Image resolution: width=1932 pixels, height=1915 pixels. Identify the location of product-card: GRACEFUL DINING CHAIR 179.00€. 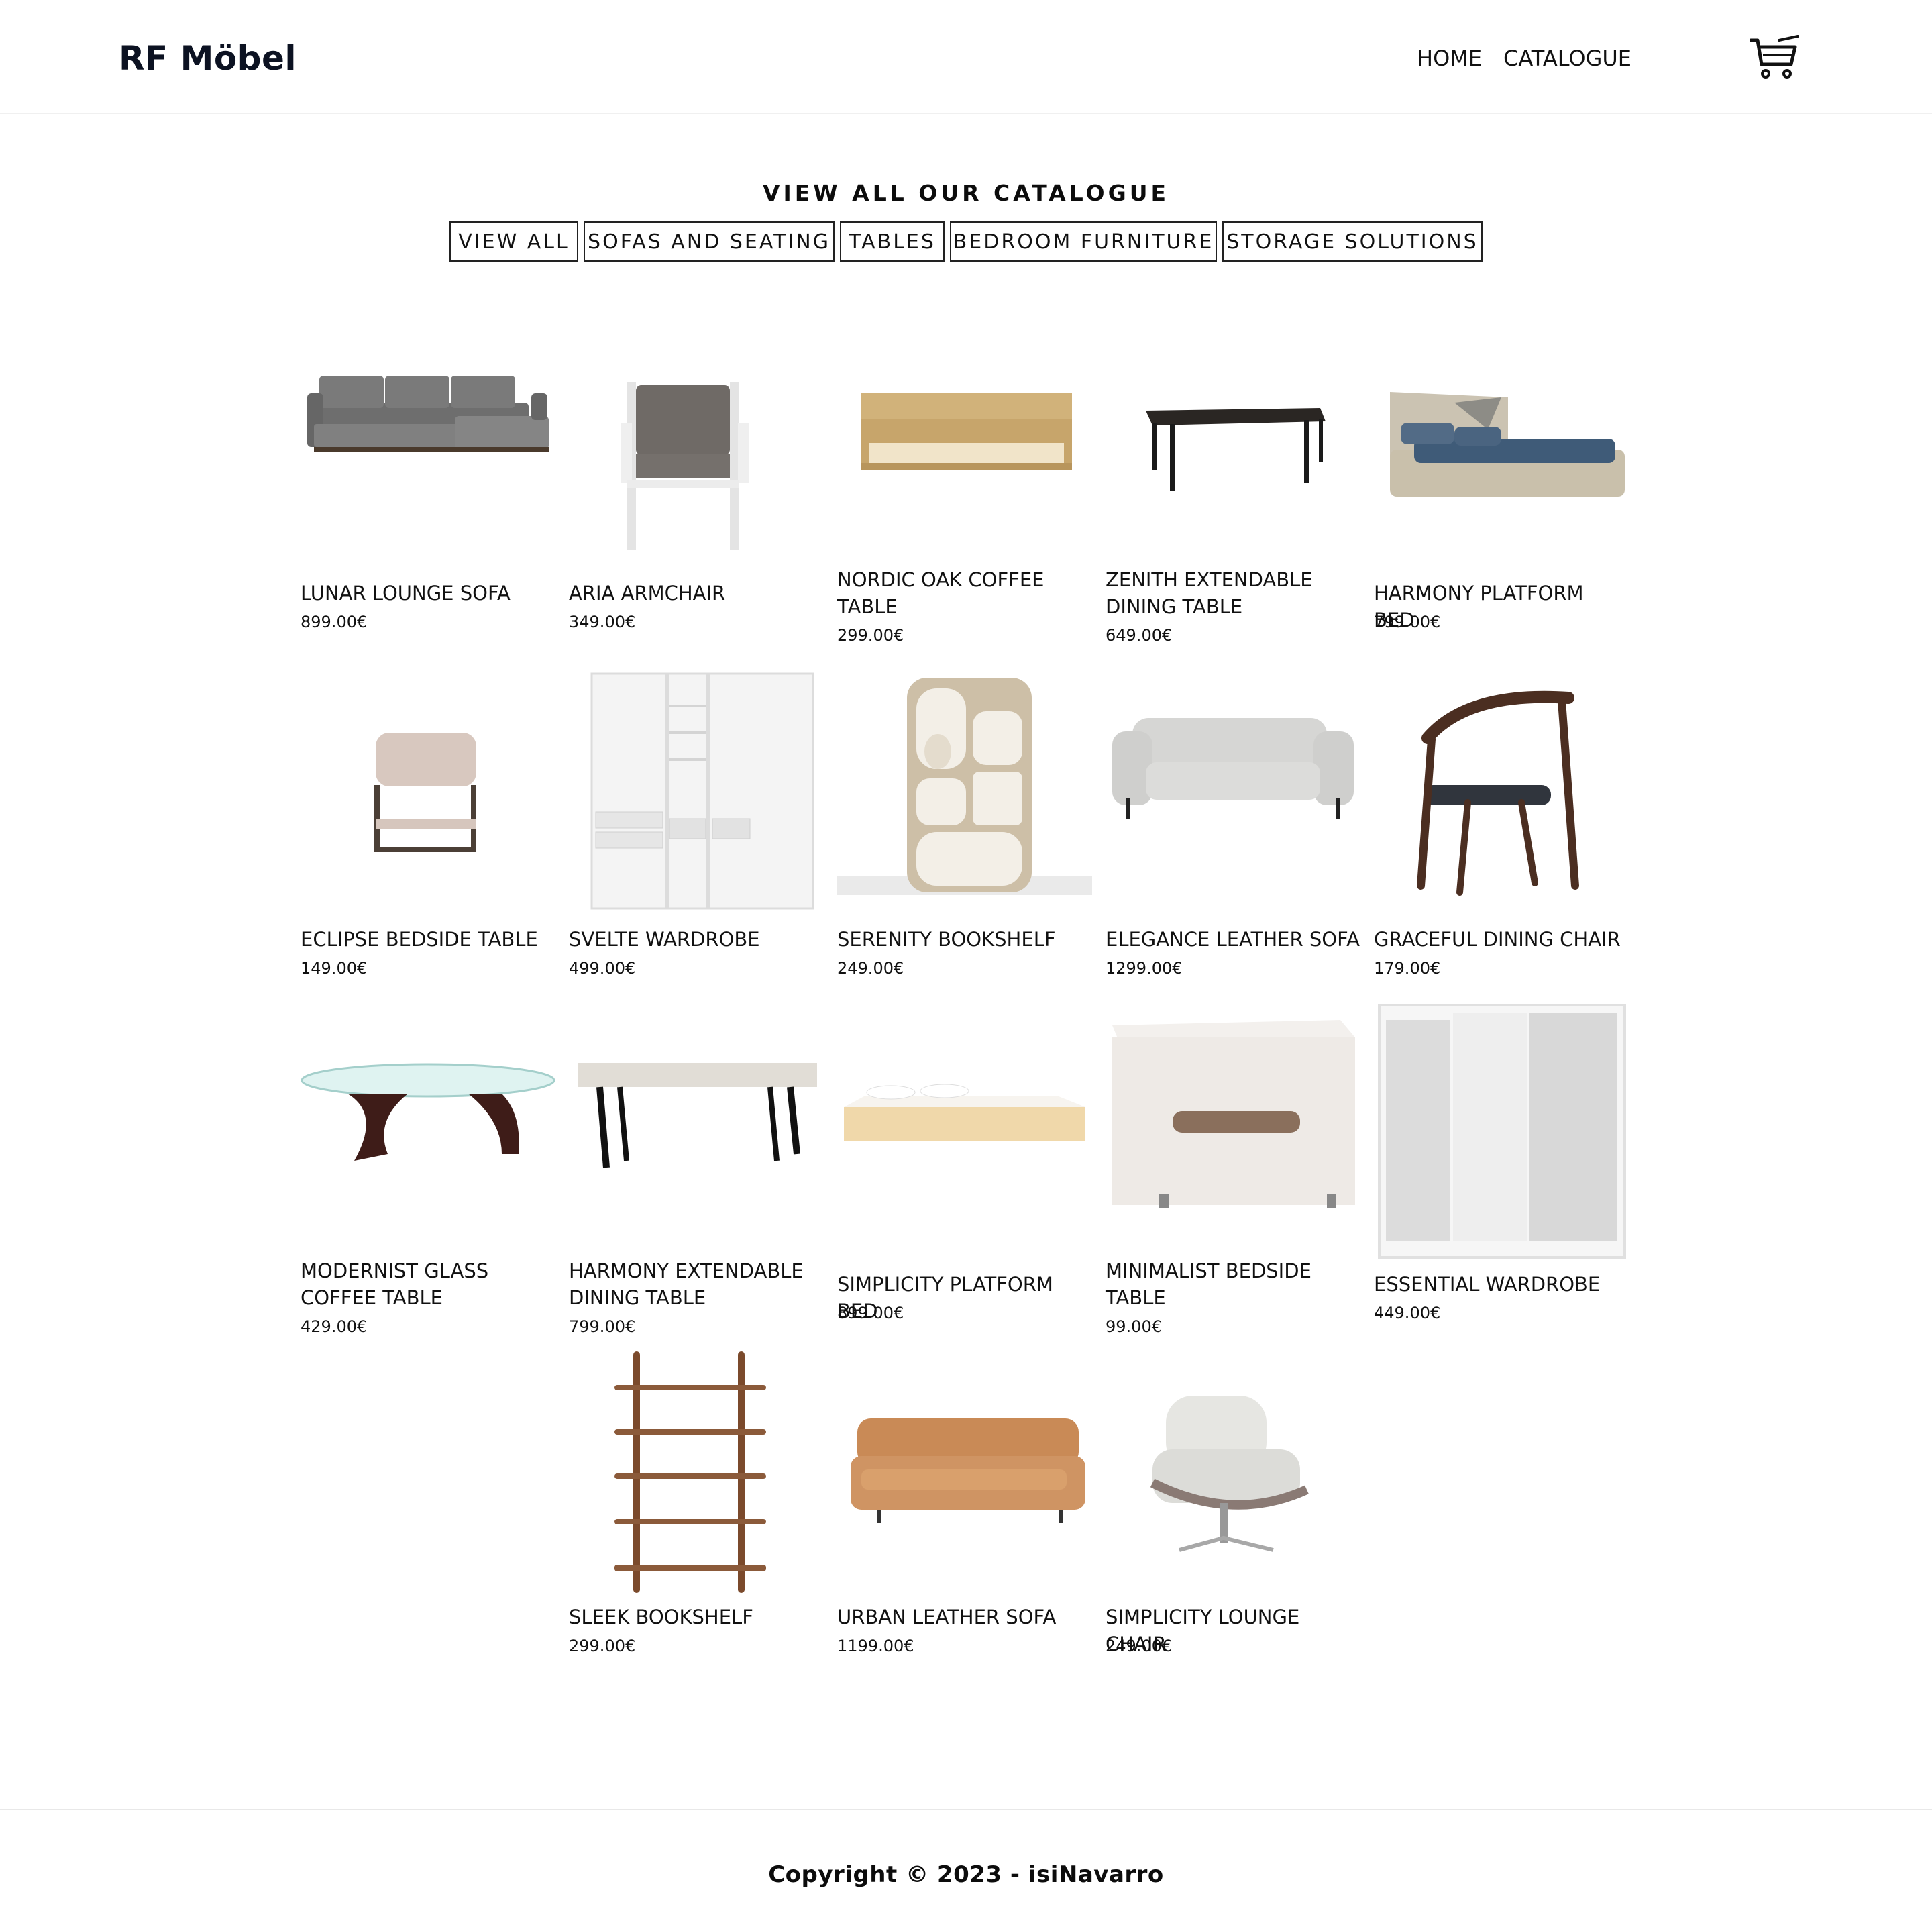
(1501, 819).